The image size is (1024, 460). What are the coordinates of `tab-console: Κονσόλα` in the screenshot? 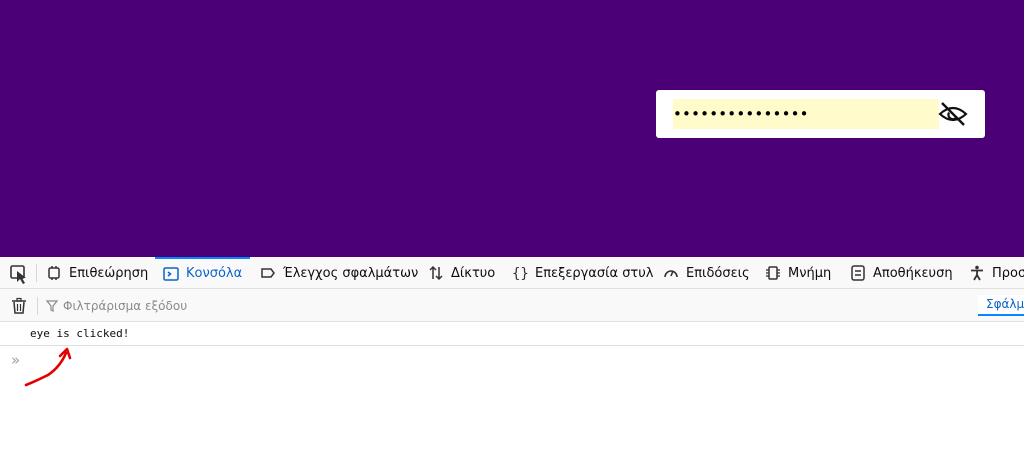 It's located at (203, 272).